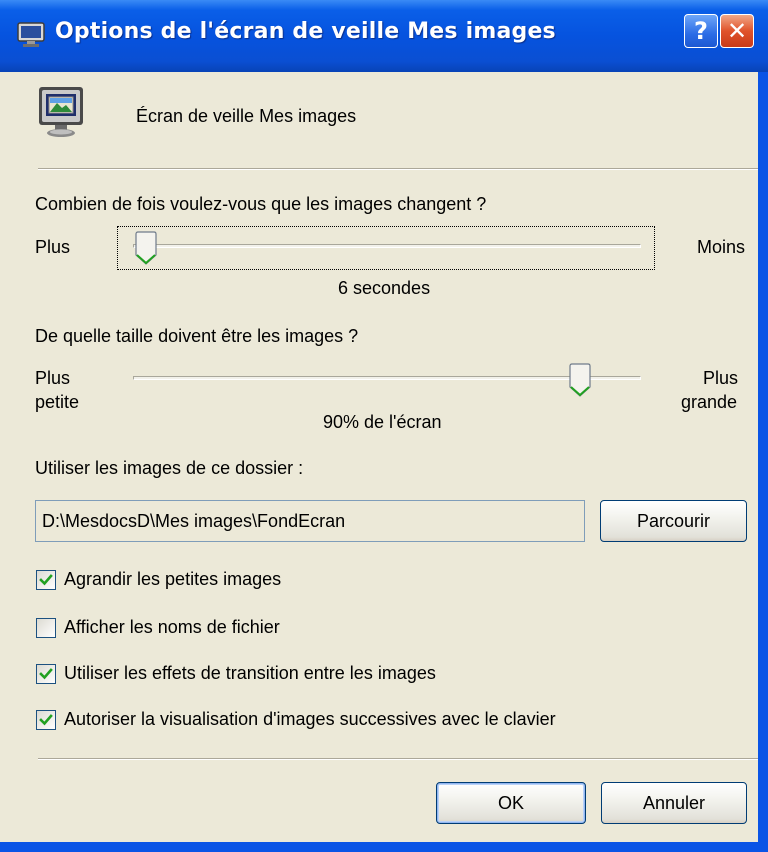 The height and width of the screenshot is (852, 768). What do you see at coordinates (53, 247) in the screenshot?
I see `frequency-min-label: Plus` at bounding box center [53, 247].